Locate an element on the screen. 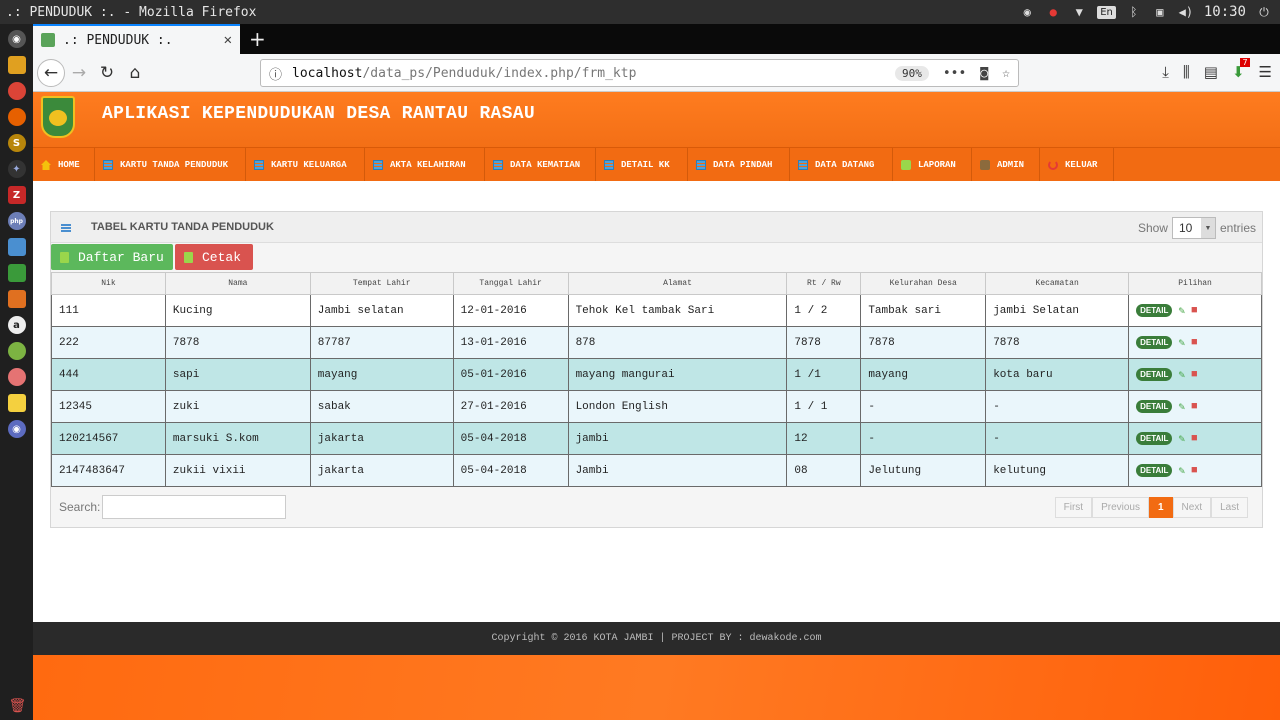 This screenshot has height=720, width=1280. table-cell: 1 / 1 is located at coordinates (824, 406).